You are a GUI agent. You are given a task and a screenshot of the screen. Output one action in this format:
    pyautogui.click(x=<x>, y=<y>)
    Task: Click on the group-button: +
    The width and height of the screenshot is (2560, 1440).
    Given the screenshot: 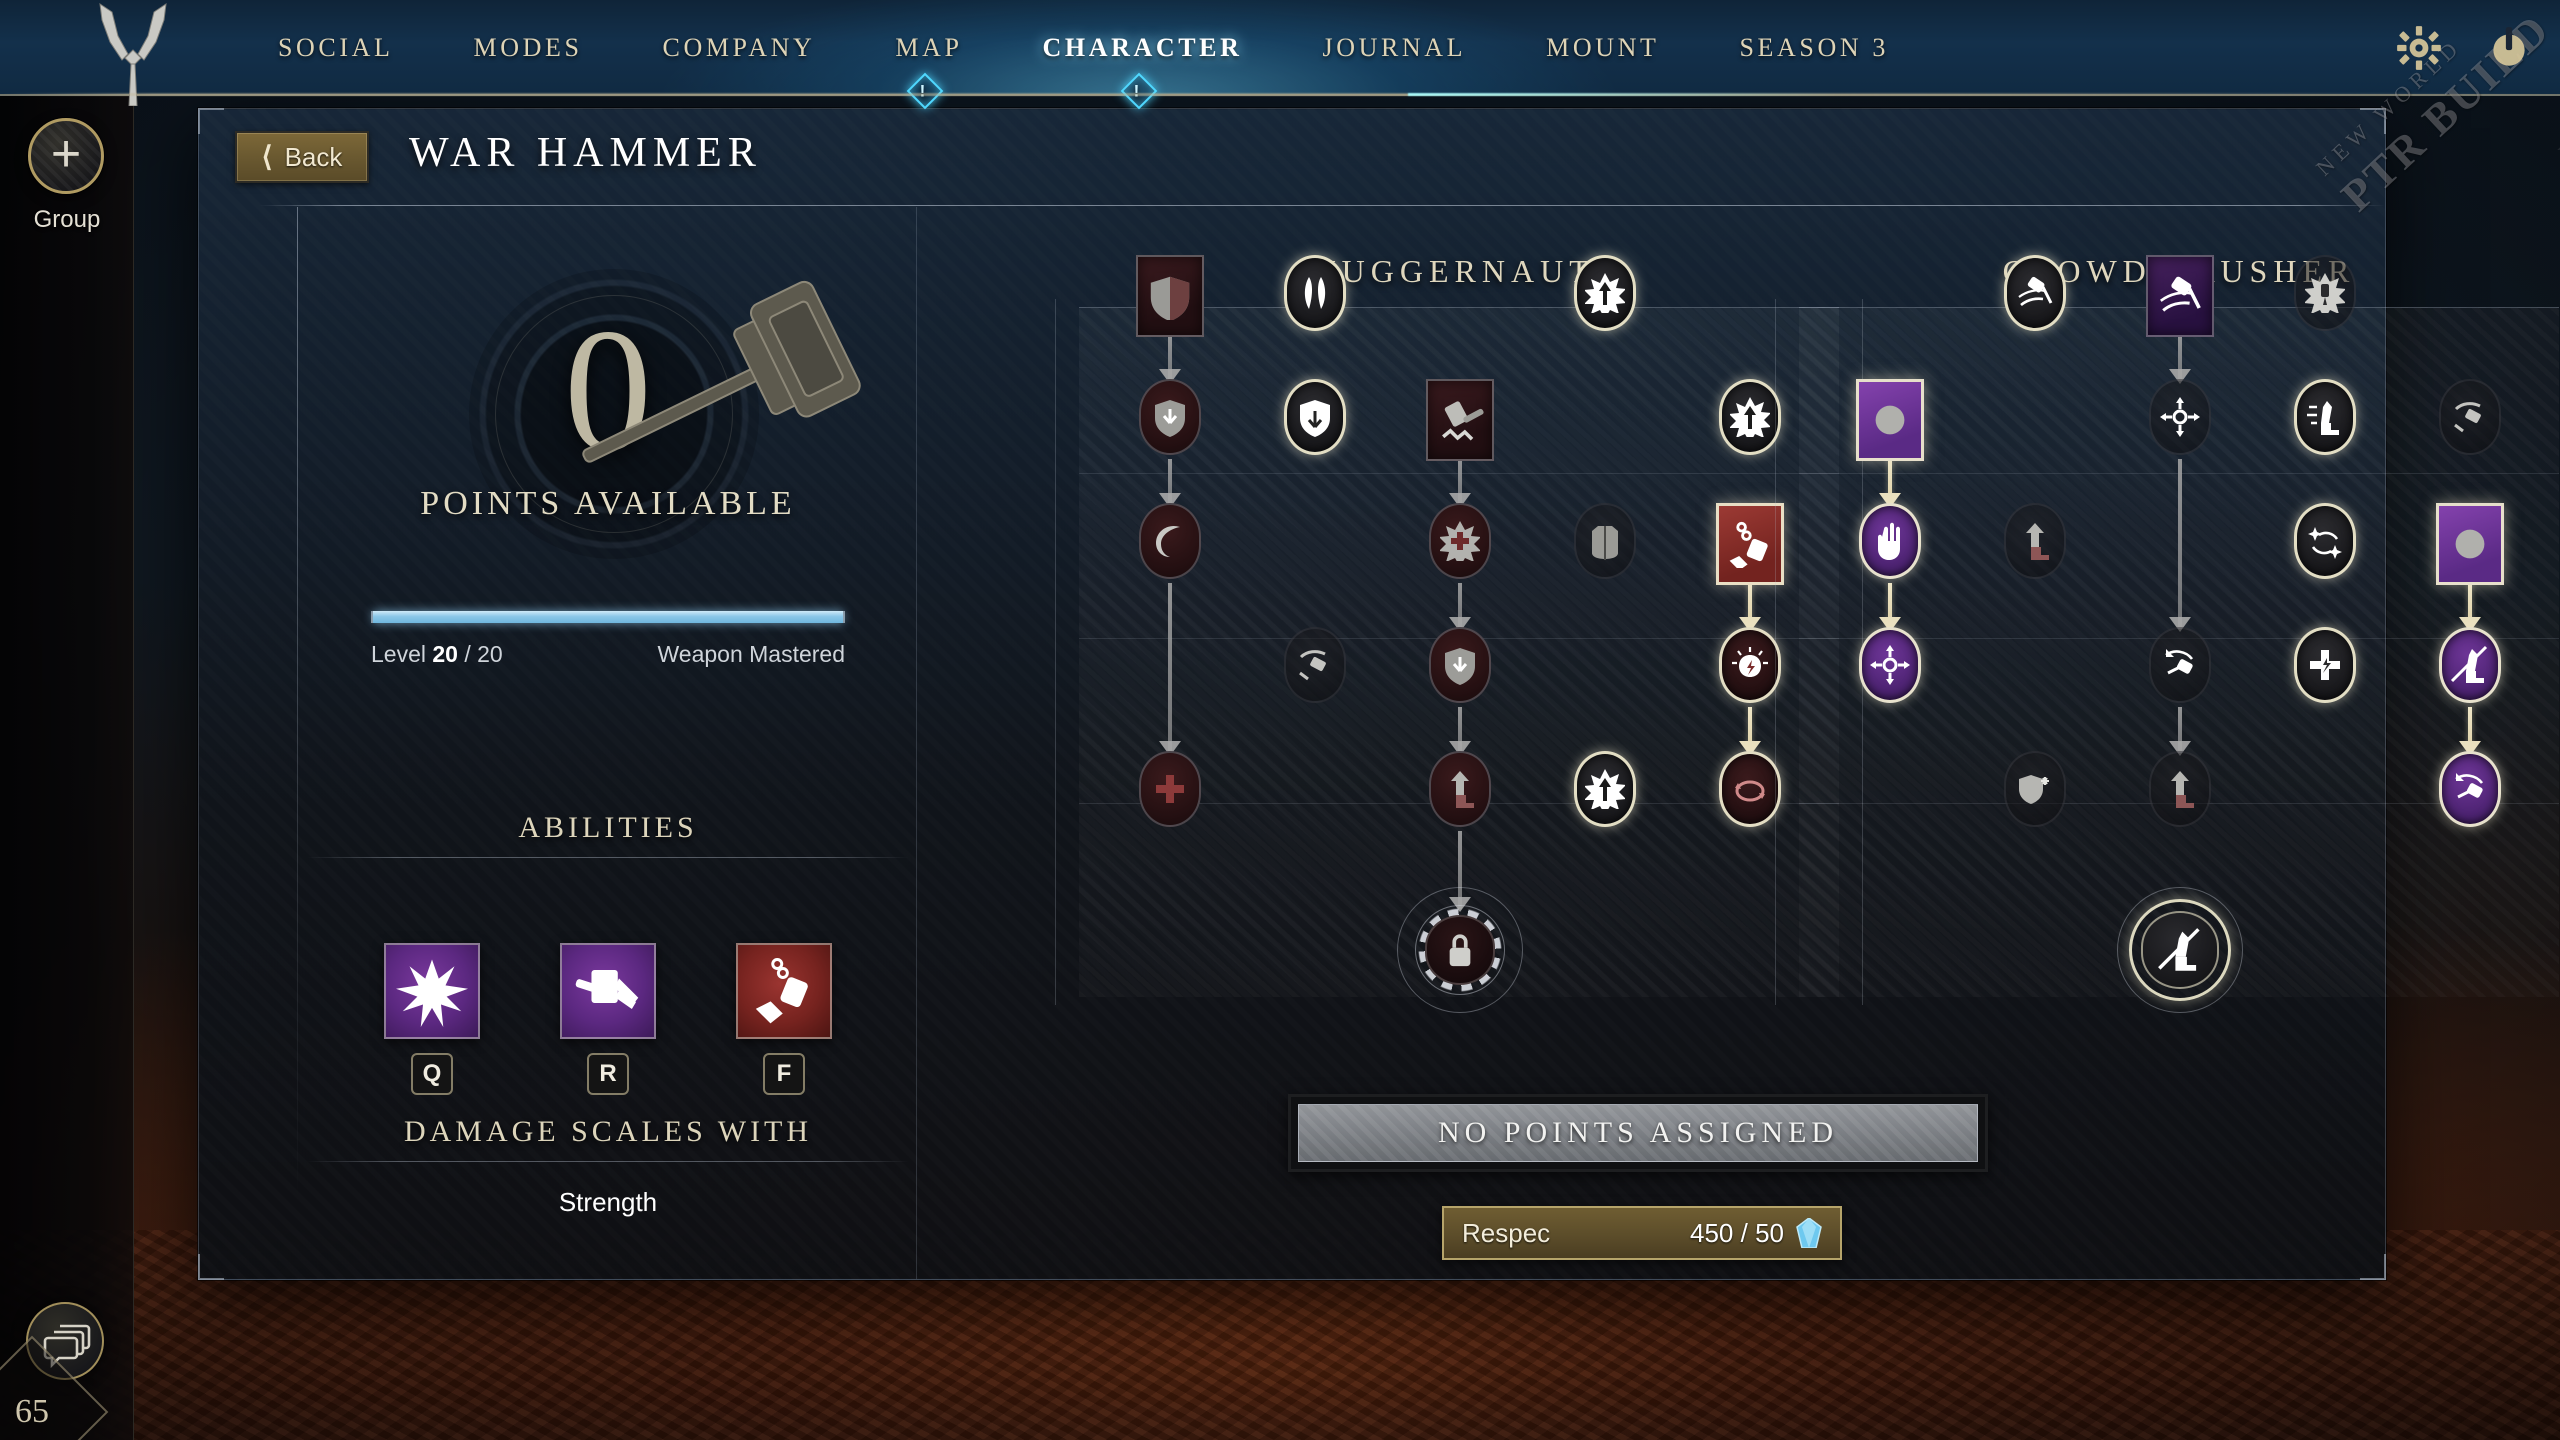 What is the action you would take?
    pyautogui.click(x=66, y=156)
    